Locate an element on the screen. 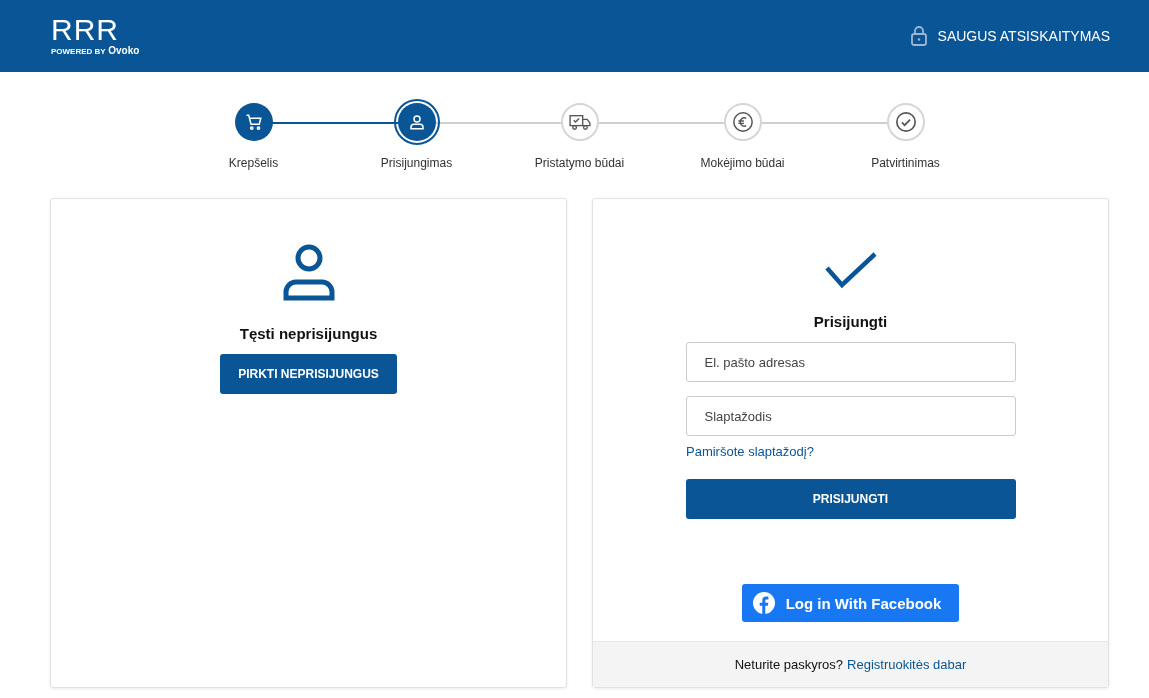  truck-icon is located at coordinates (579, 122).